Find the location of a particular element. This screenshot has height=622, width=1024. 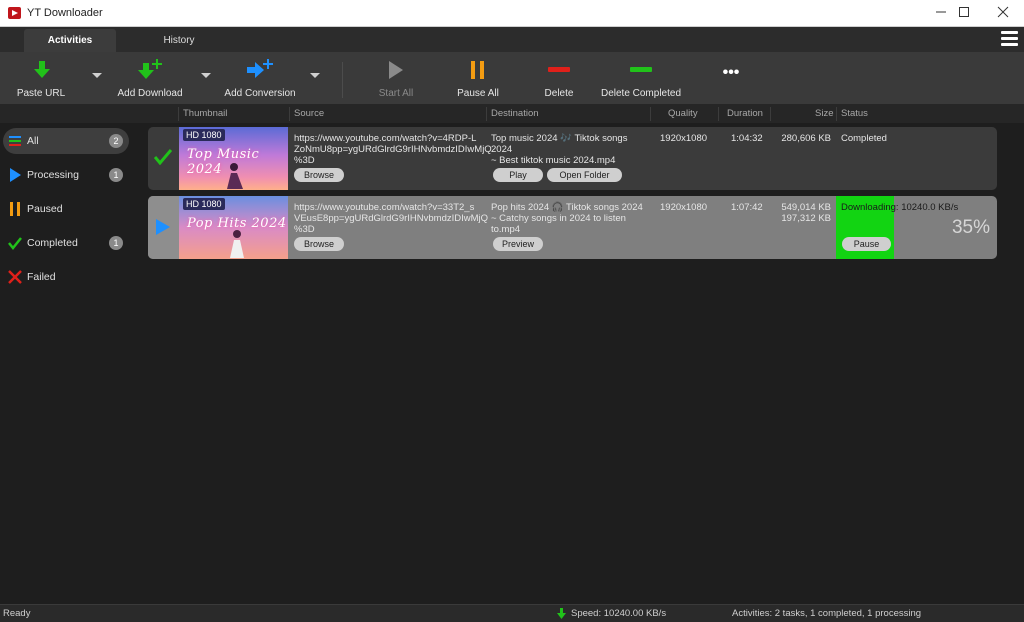

count-badge: 2 is located at coordinates (116, 141).